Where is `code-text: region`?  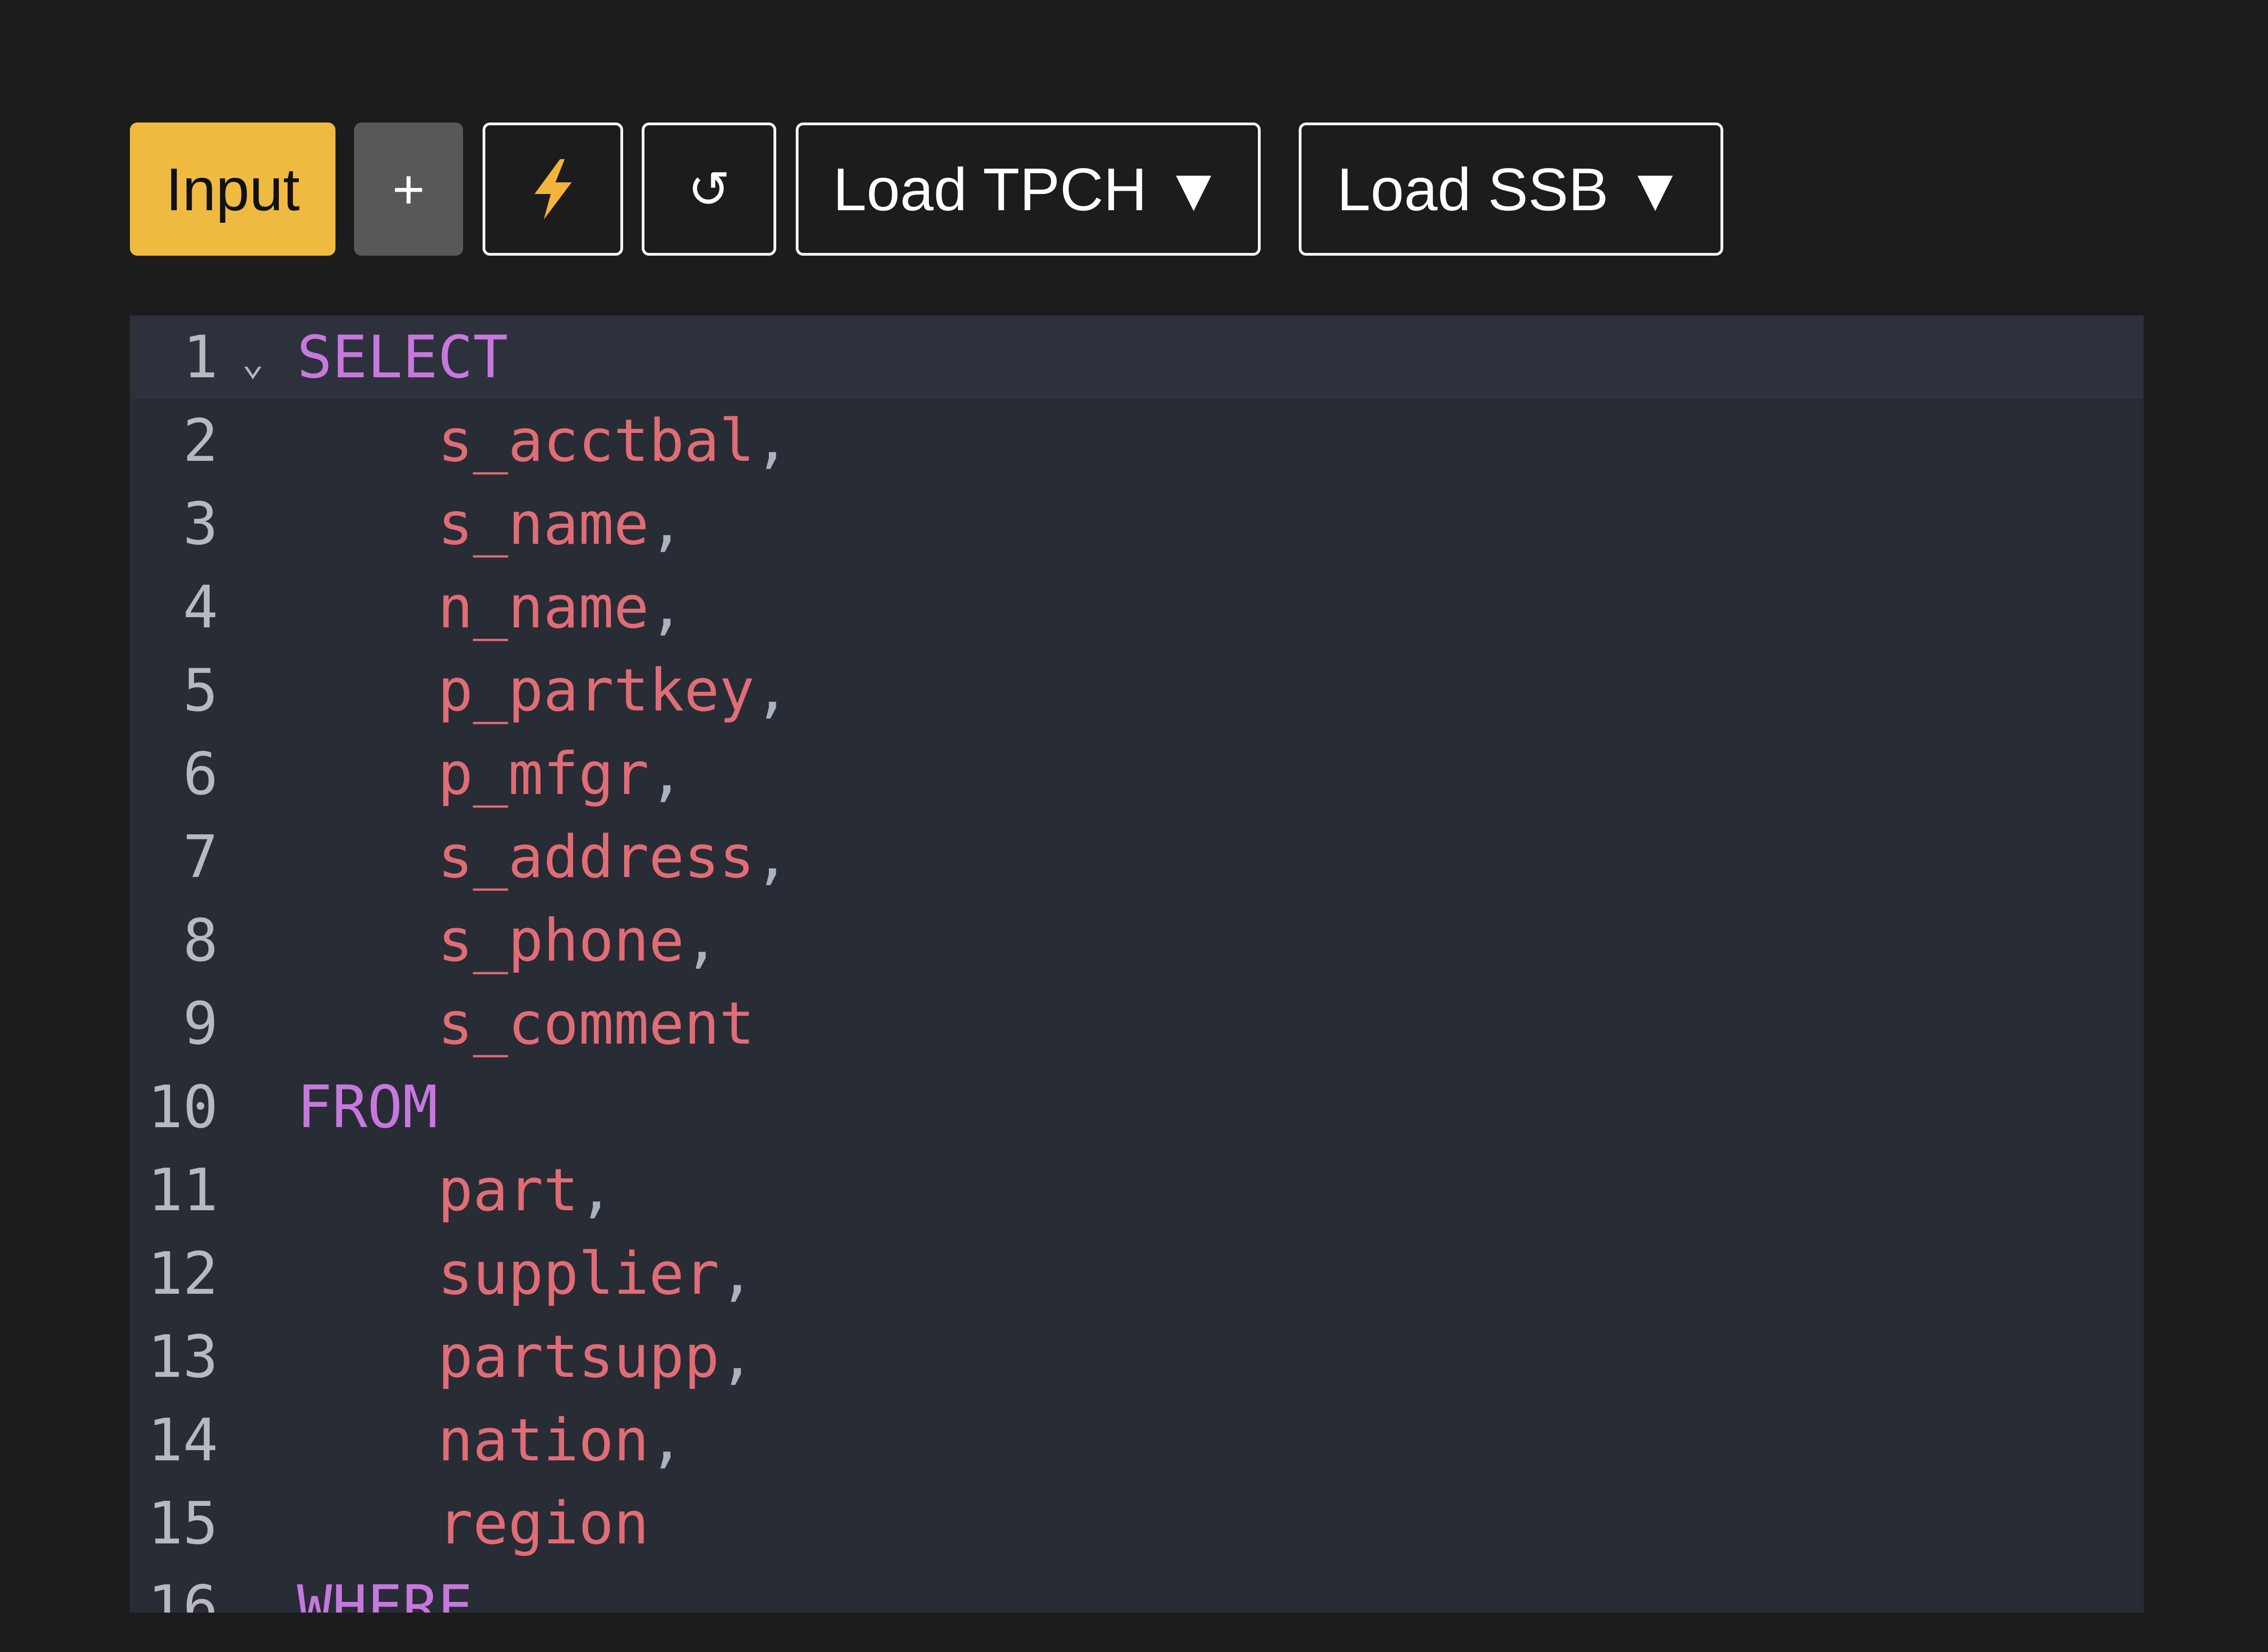
code-text: region is located at coordinates (473, 1523).